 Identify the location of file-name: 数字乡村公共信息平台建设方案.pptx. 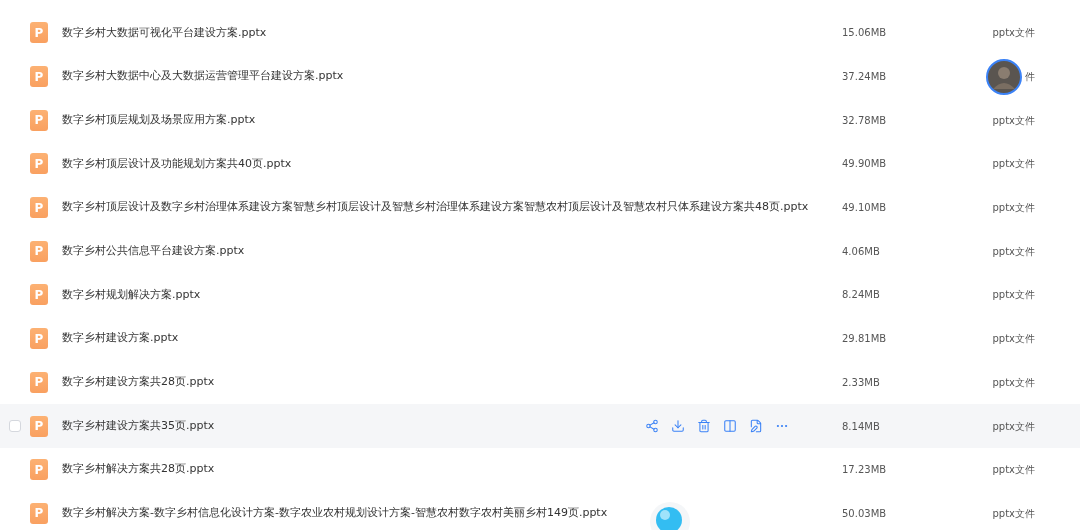
(153, 251).